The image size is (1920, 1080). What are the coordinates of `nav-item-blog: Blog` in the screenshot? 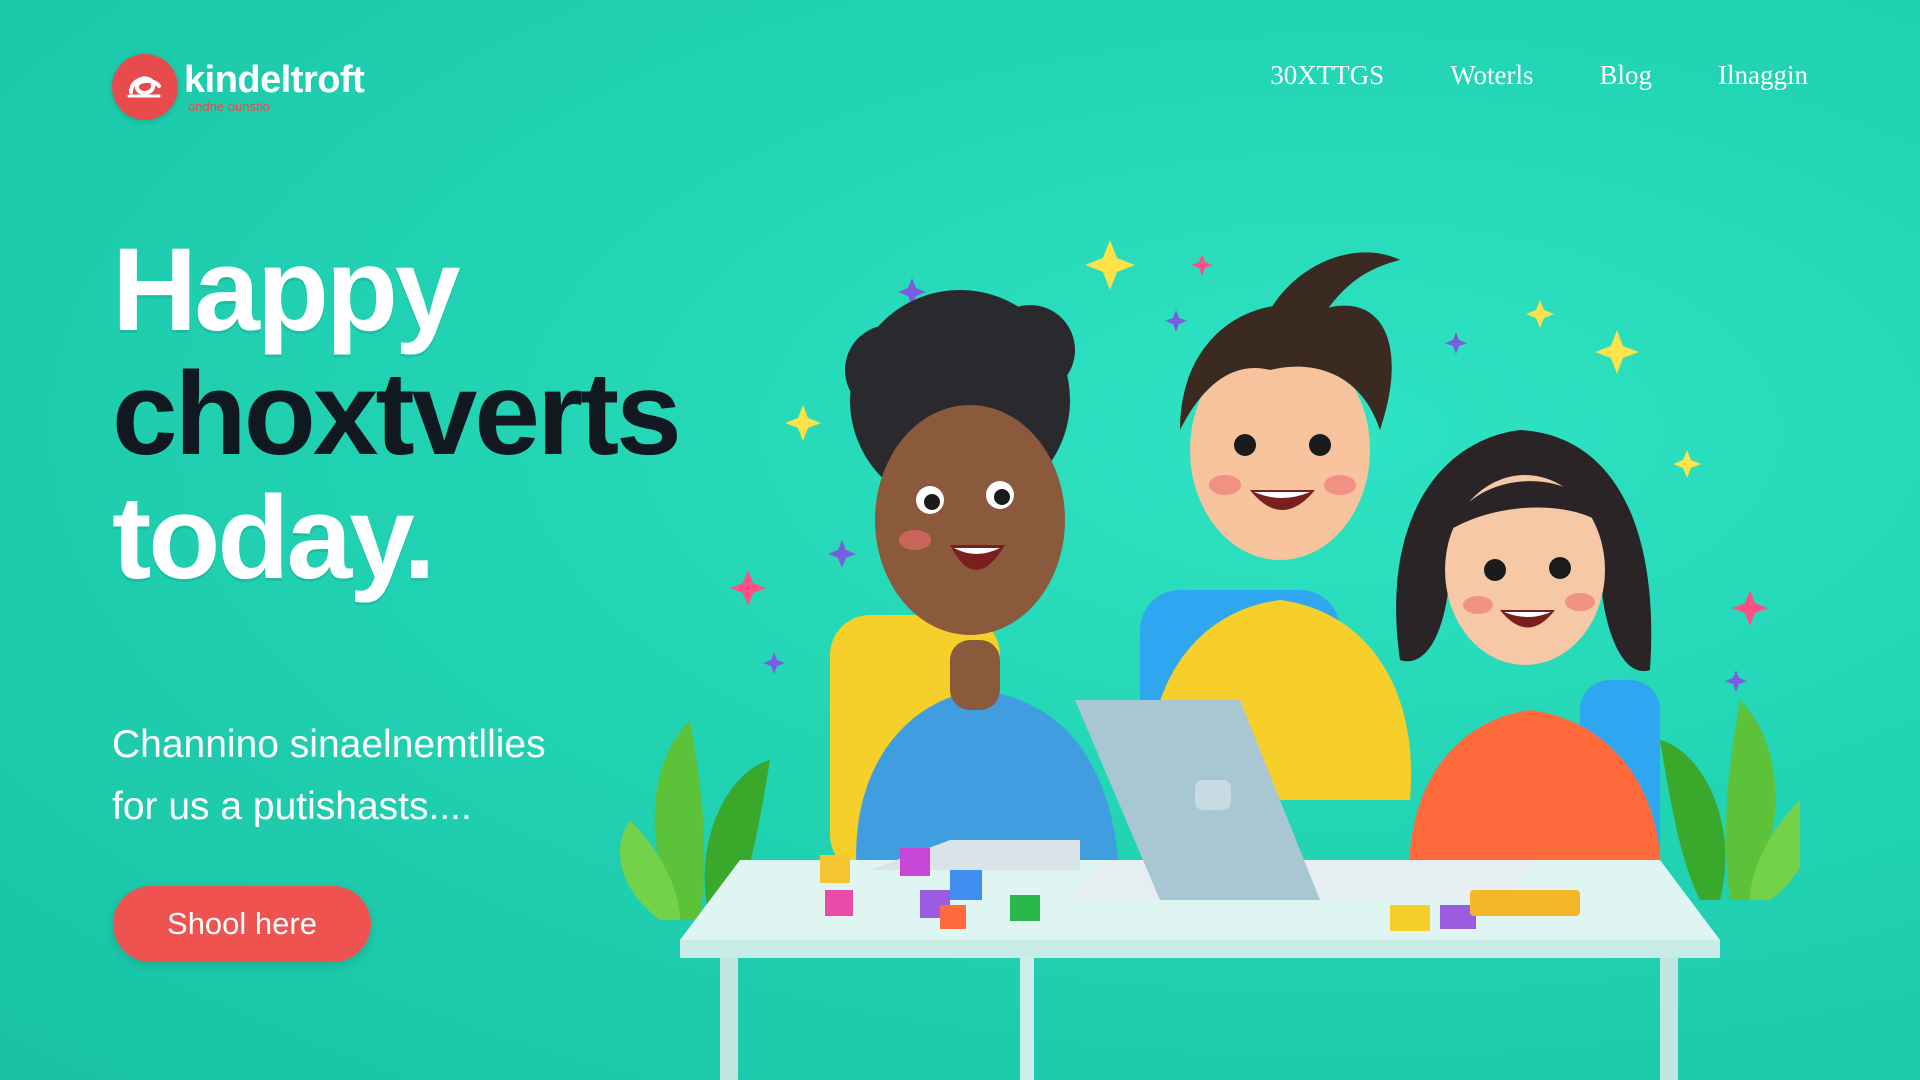 It's located at (1626, 75).